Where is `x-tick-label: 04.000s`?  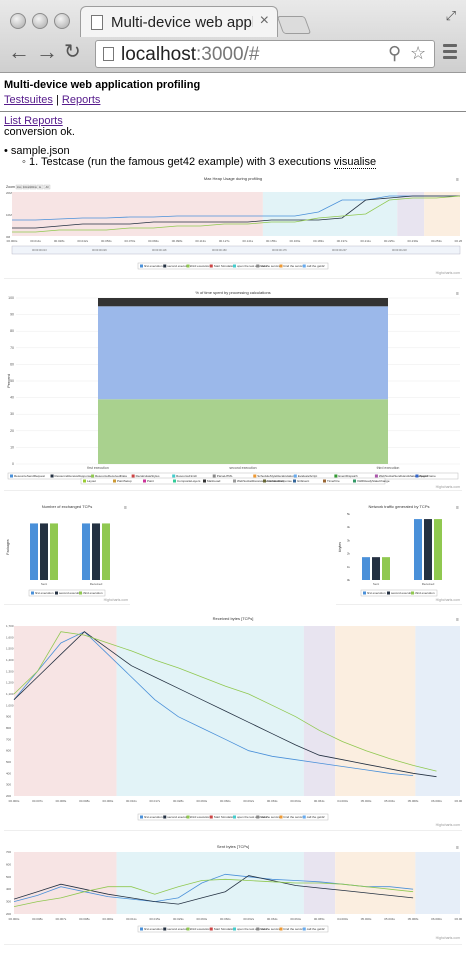
x-tick-label: 04.000s is located at coordinates (342, 919).